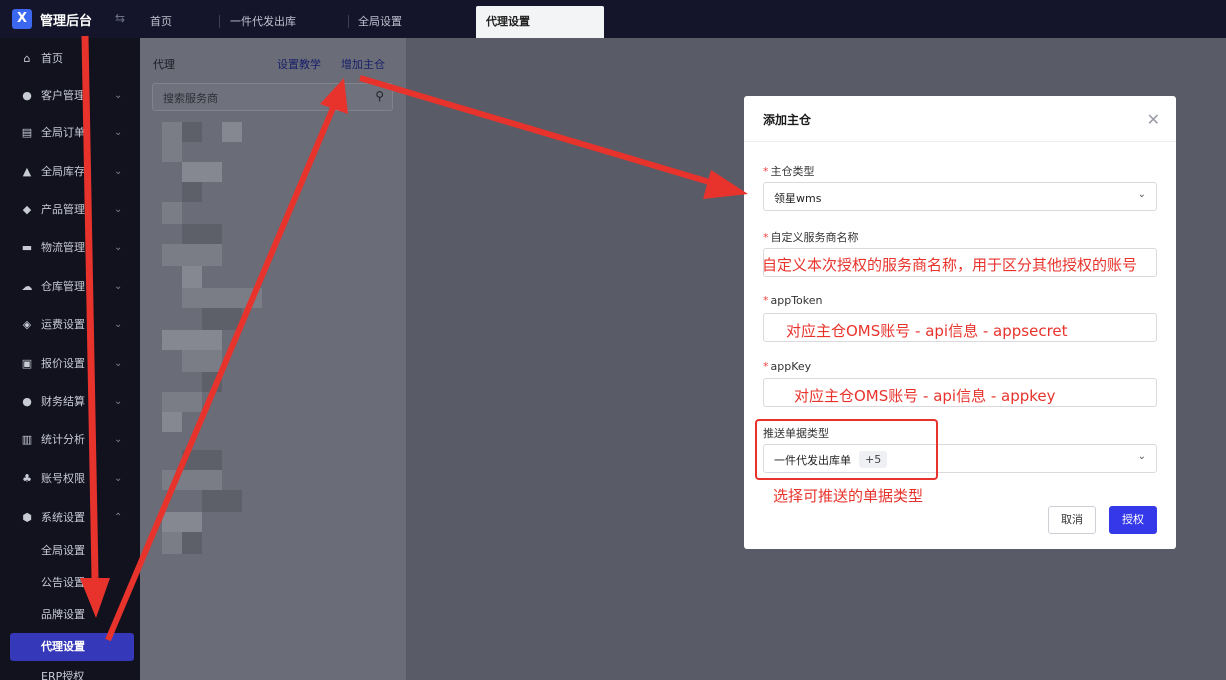  Describe the element at coordinates (70, 551) in the screenshot. I see `sidebar-subitem-global-settings: 全局设置` at that location.